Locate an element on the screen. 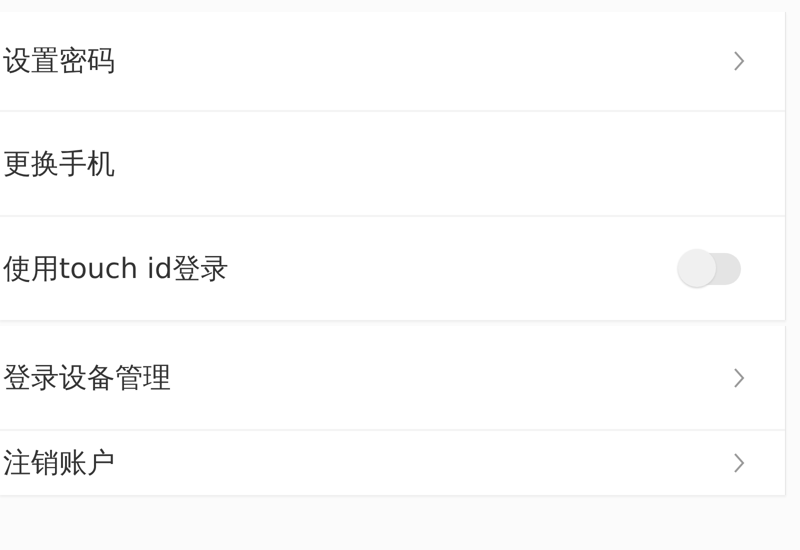 The height and width of the screenshot is (550, 800). row-label: 注销账户 is located at coordinates (59, 463).